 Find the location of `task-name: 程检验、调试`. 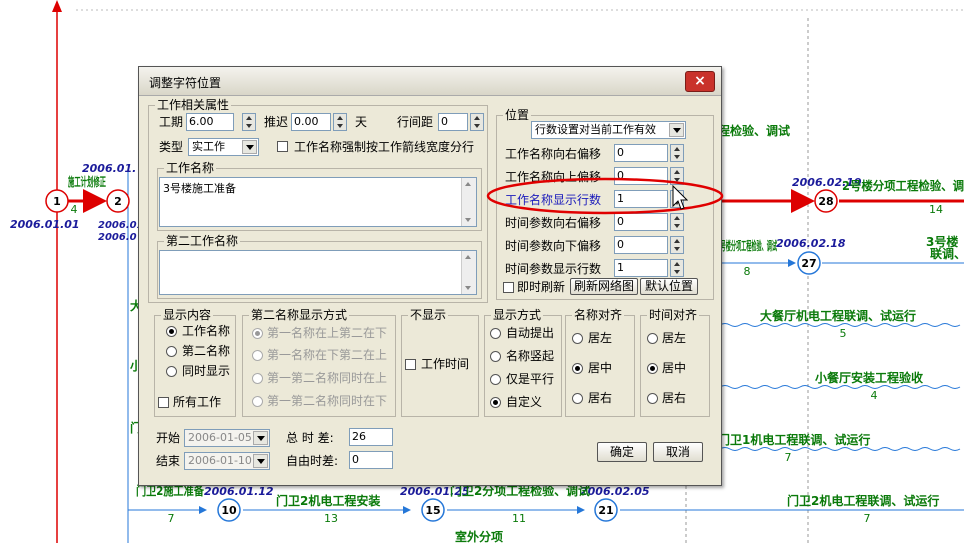

task-name: 程检验、调试 is located at coordinates (754, 130).